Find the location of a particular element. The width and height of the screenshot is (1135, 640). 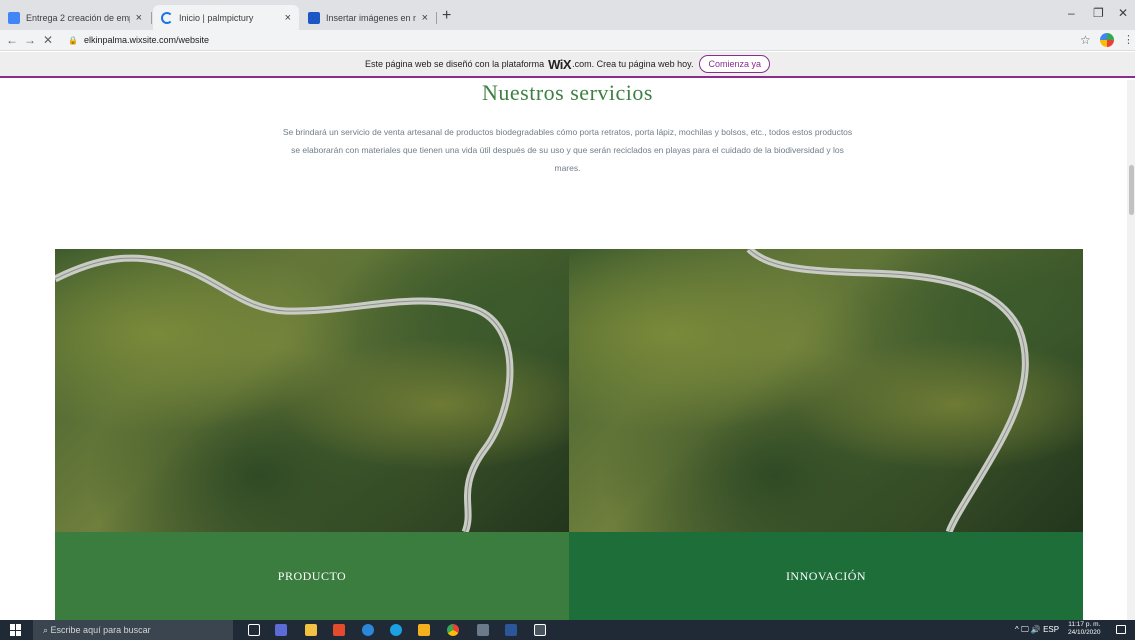

tab-insertar-imagenes: Insertar imágenes en normas APA × is located at coordinates (368, 17).